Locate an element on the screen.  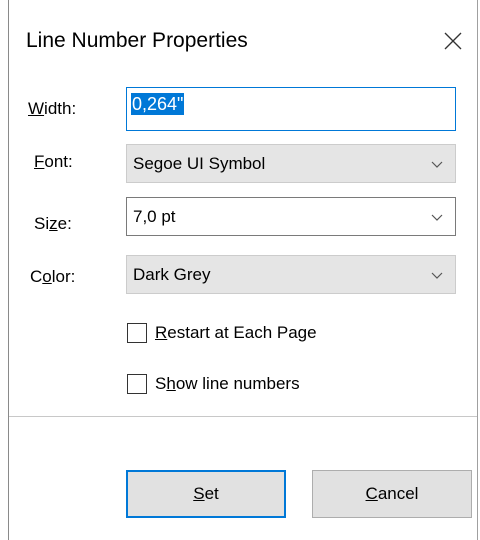
close-button is located at coordinates (453, 41).